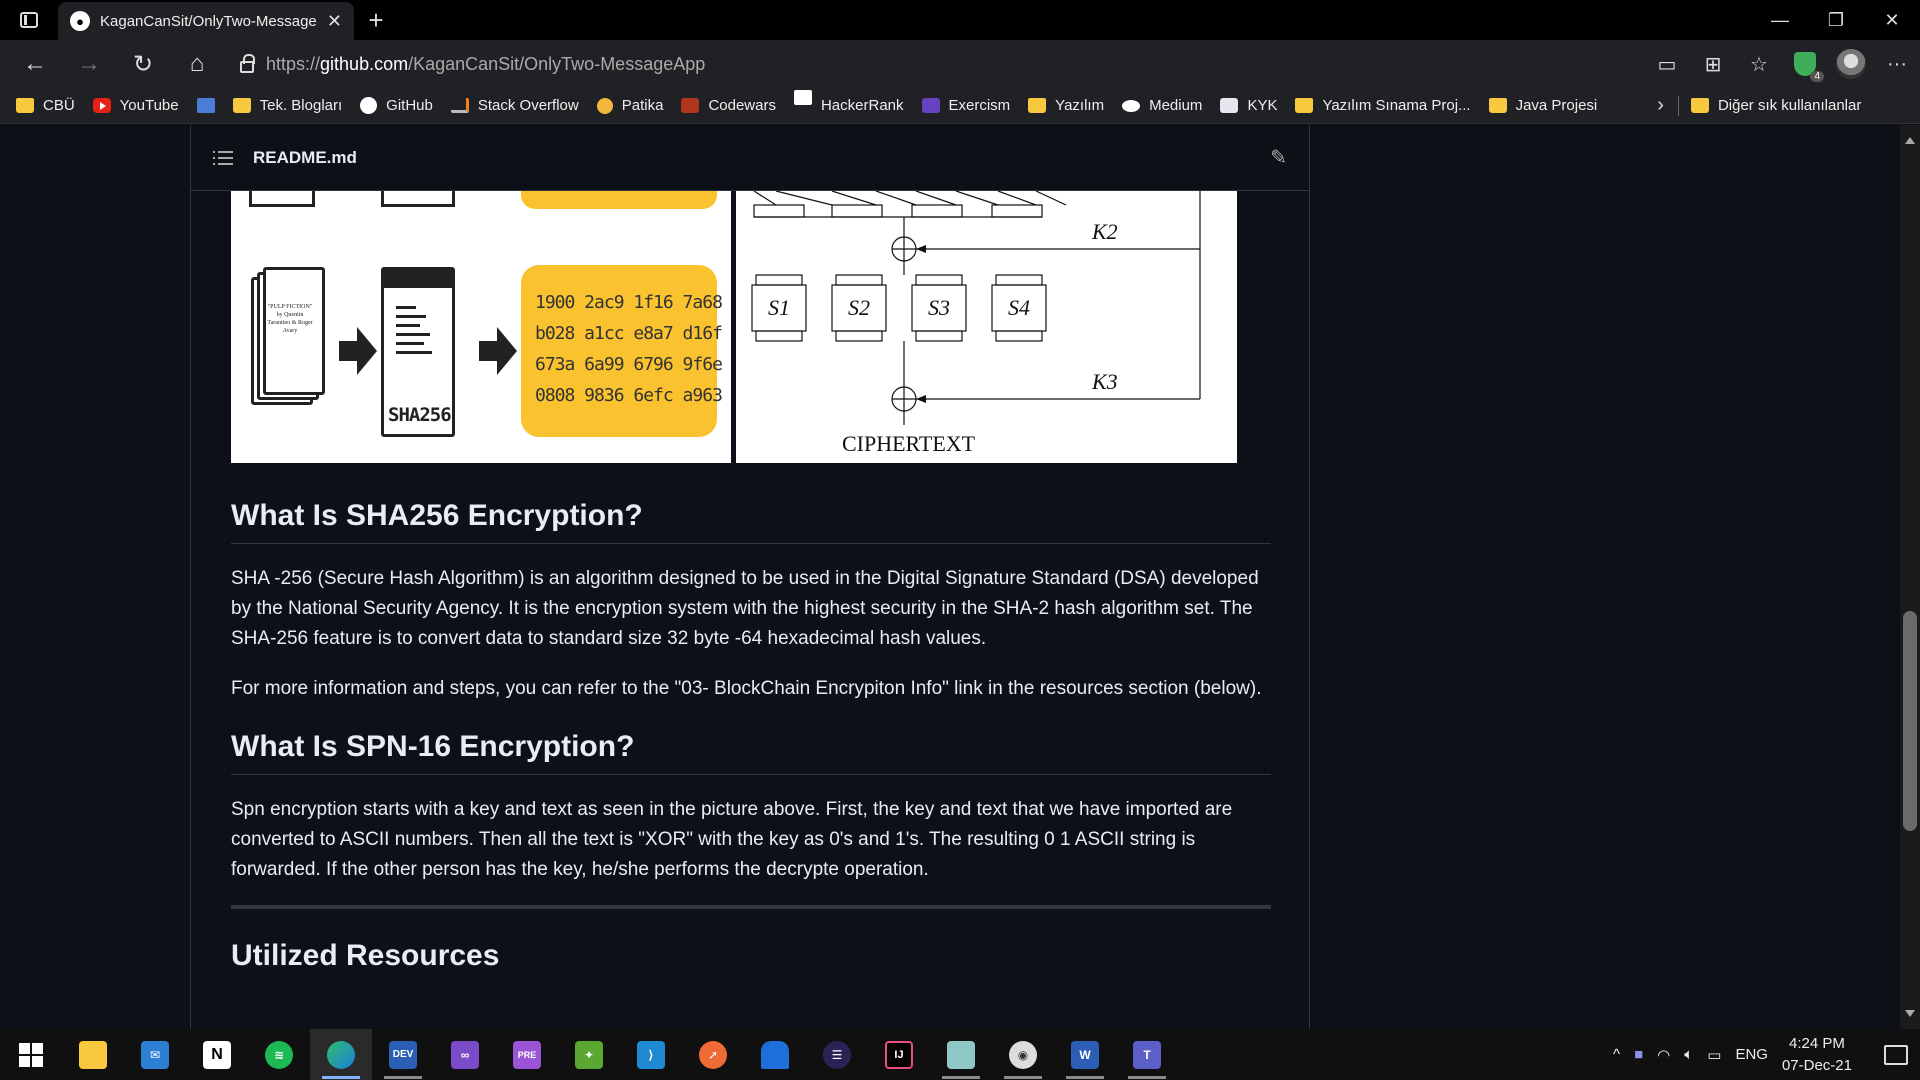 This screenshot has height=1080, width=1920. I want to click on minimize-button: —, so click(1780, 20).